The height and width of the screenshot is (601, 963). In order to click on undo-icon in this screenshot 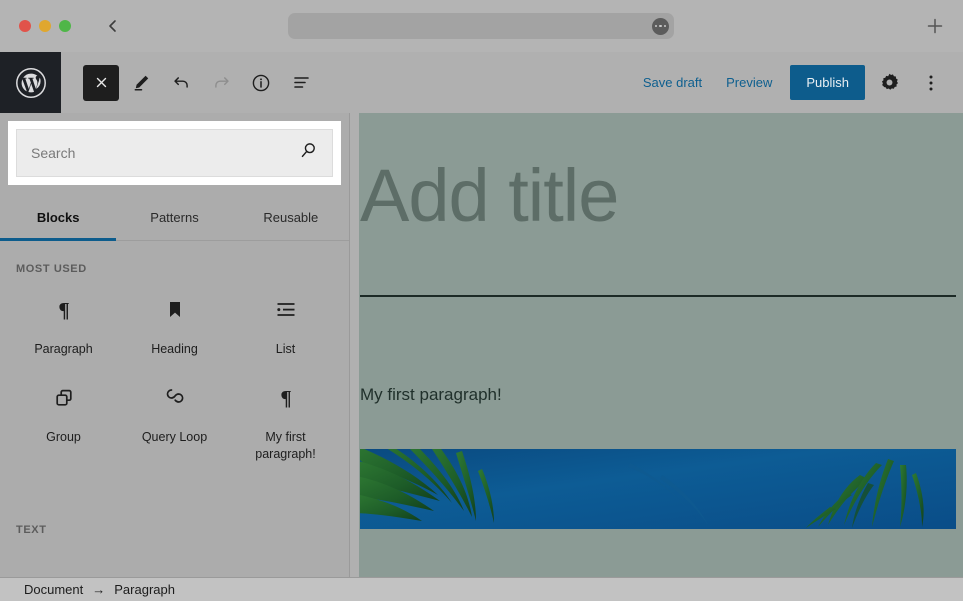, I will do `click(181, 83)`.